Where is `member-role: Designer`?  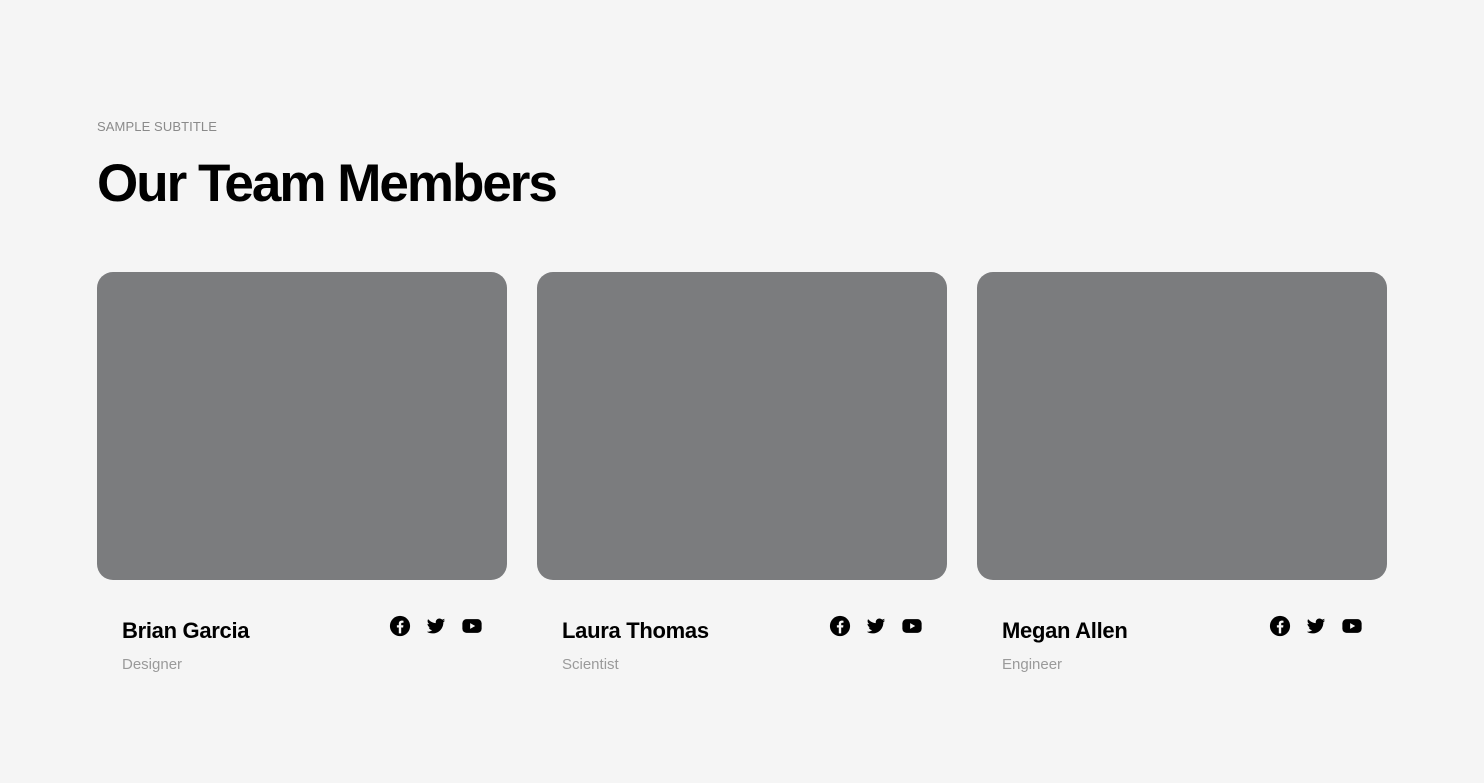
member-role: Designer is located at coordinates (152, 664).